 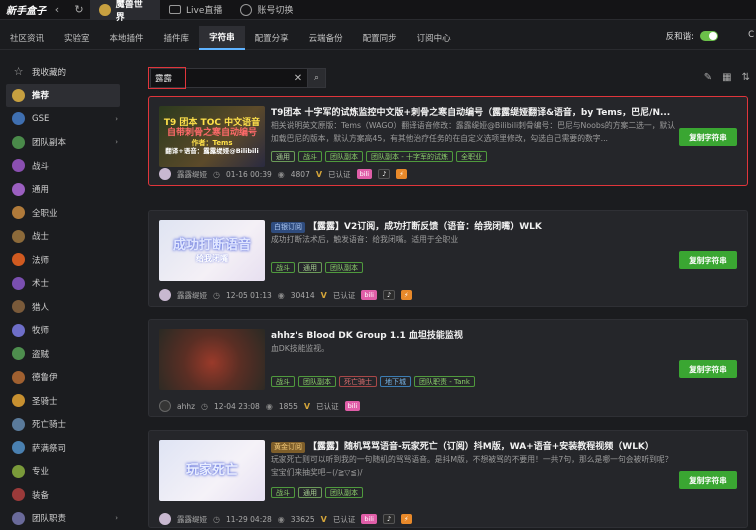 What do you see at coordinates (212, 470) in the screenshot?
I see `thumbnail-image: 玩家死亡` at bounding box center [212, 470].